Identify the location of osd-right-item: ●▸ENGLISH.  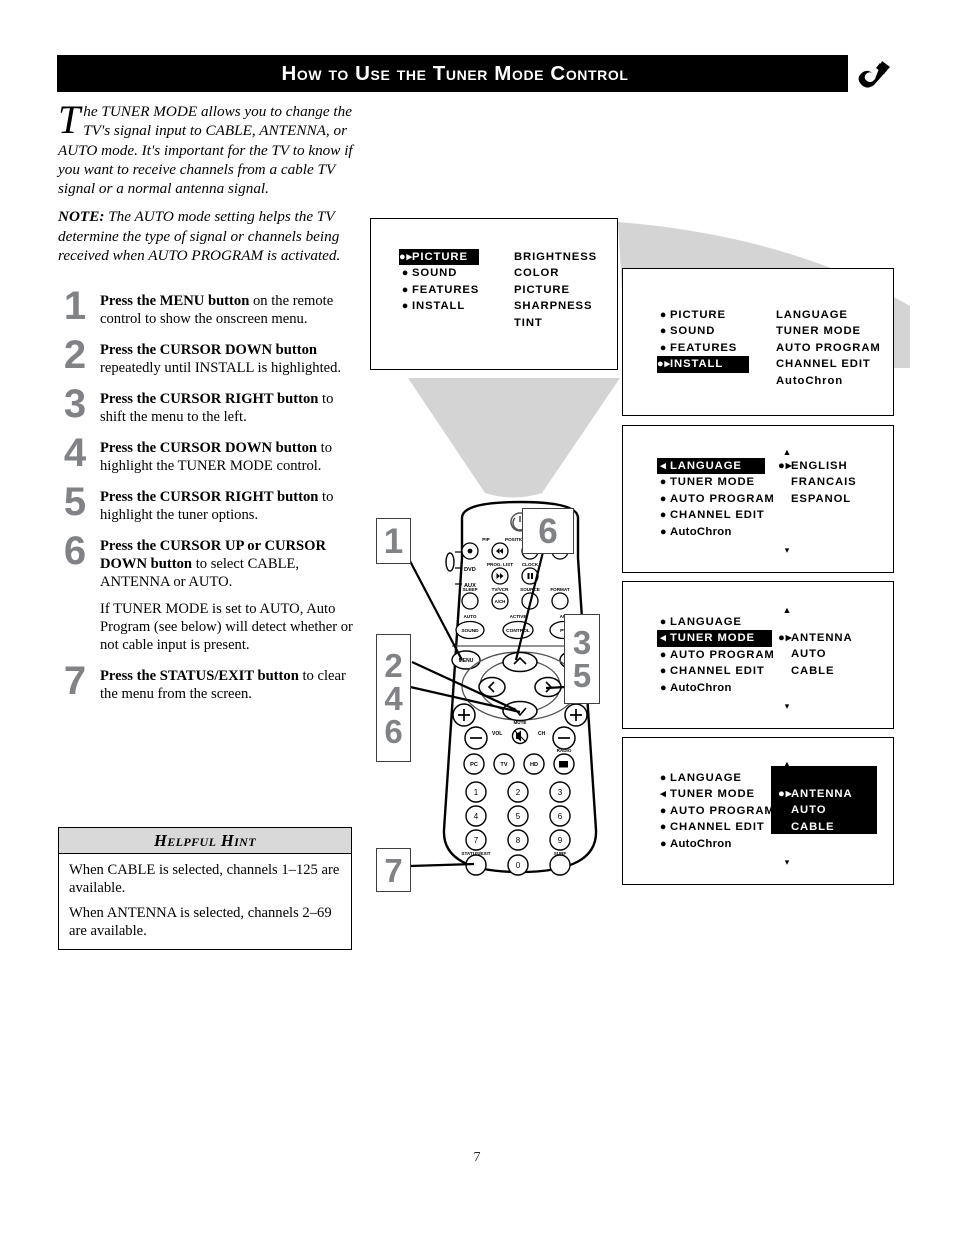
(817, 466).